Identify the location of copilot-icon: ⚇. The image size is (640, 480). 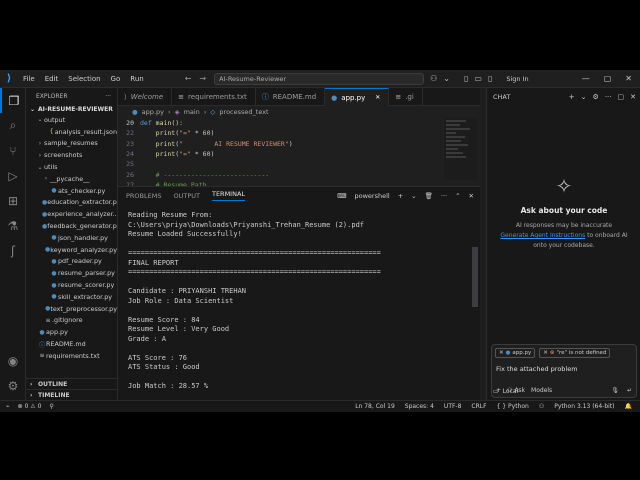
(433, 78).